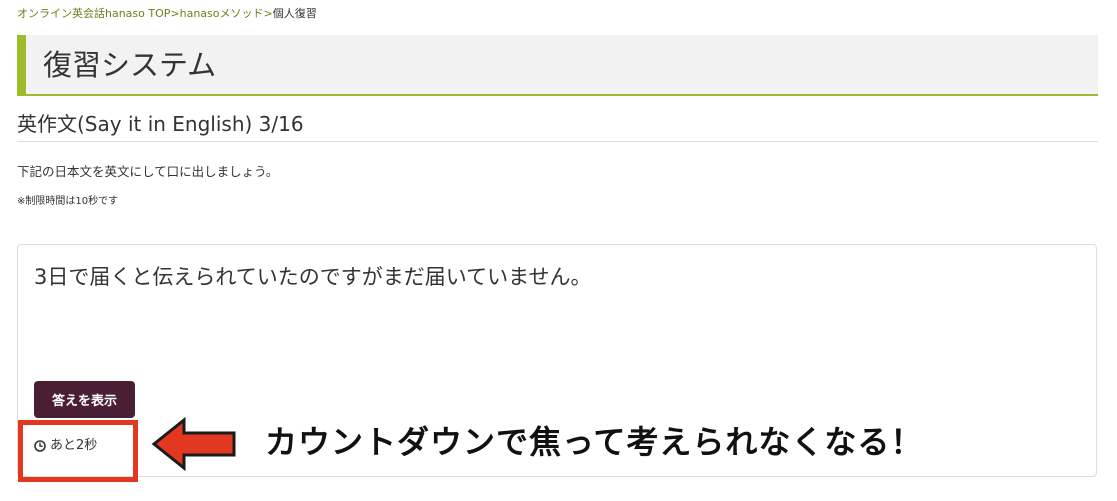 Image resolution: width=1117 pixels, height=501 pixels. I want to click on annotation-text: カウントダウンで焦って考えられなくなる！, so click(594, 442).